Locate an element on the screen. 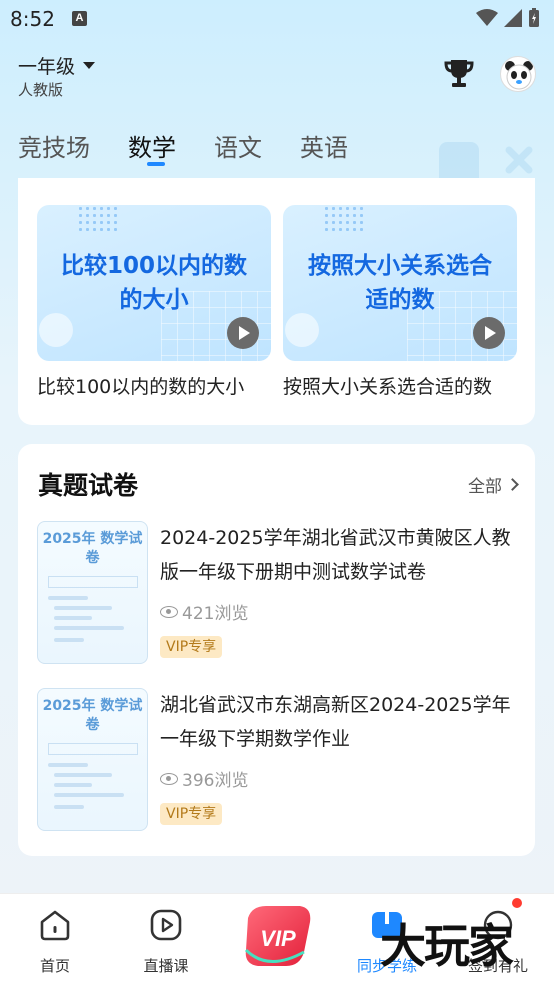  tab-english: 英语 is located at coordinates (324, 145).